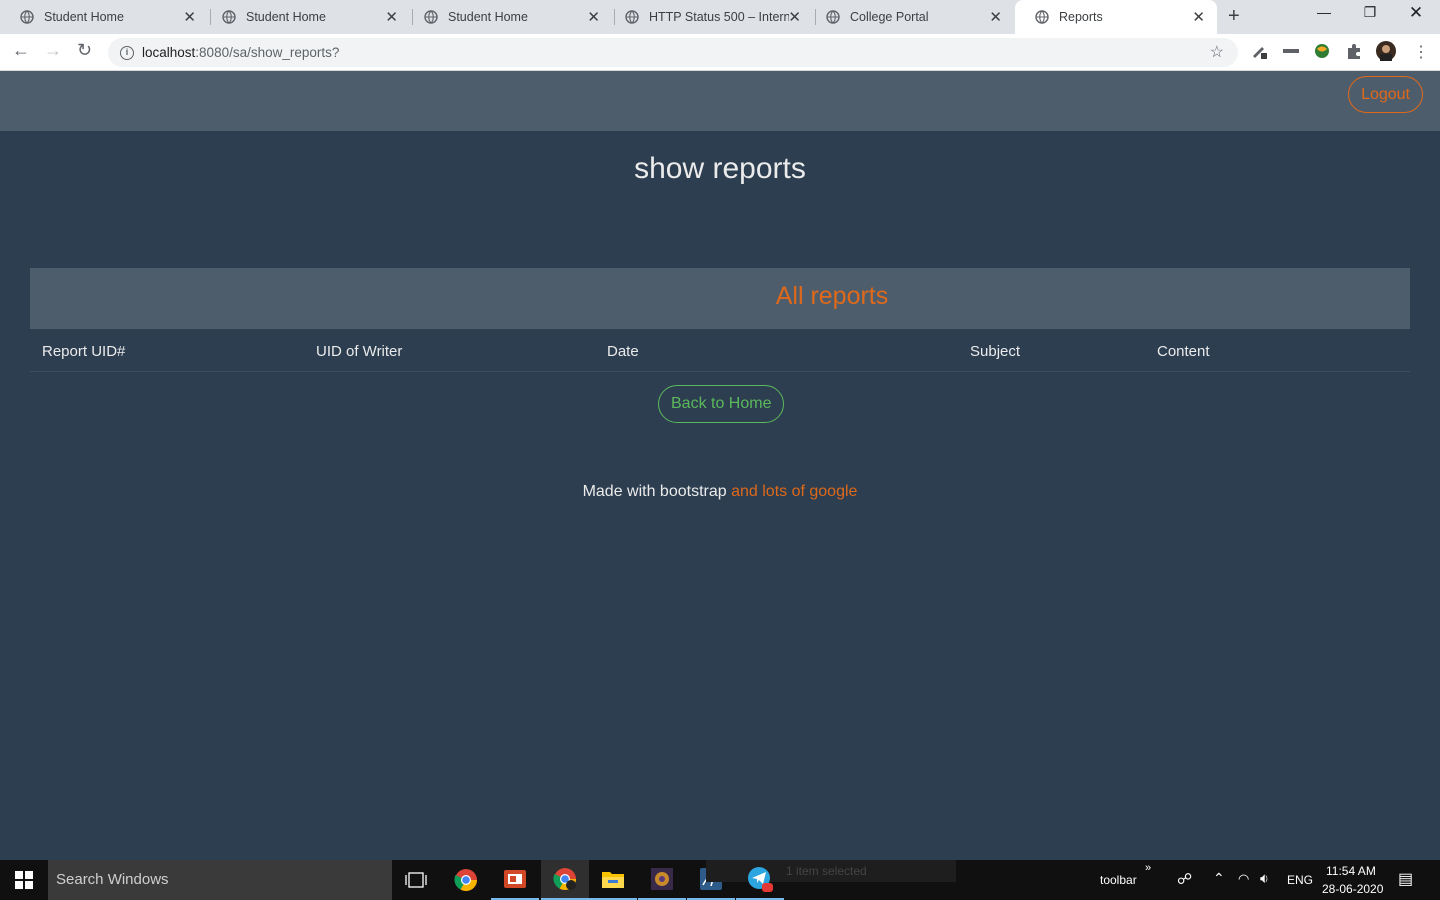 The image size is (1440, 900). What do you see at coordinates (359, 351) in the screenshot?
I see `column-header-writer-uid: UID of Writer` at bounding box center [359, 351].